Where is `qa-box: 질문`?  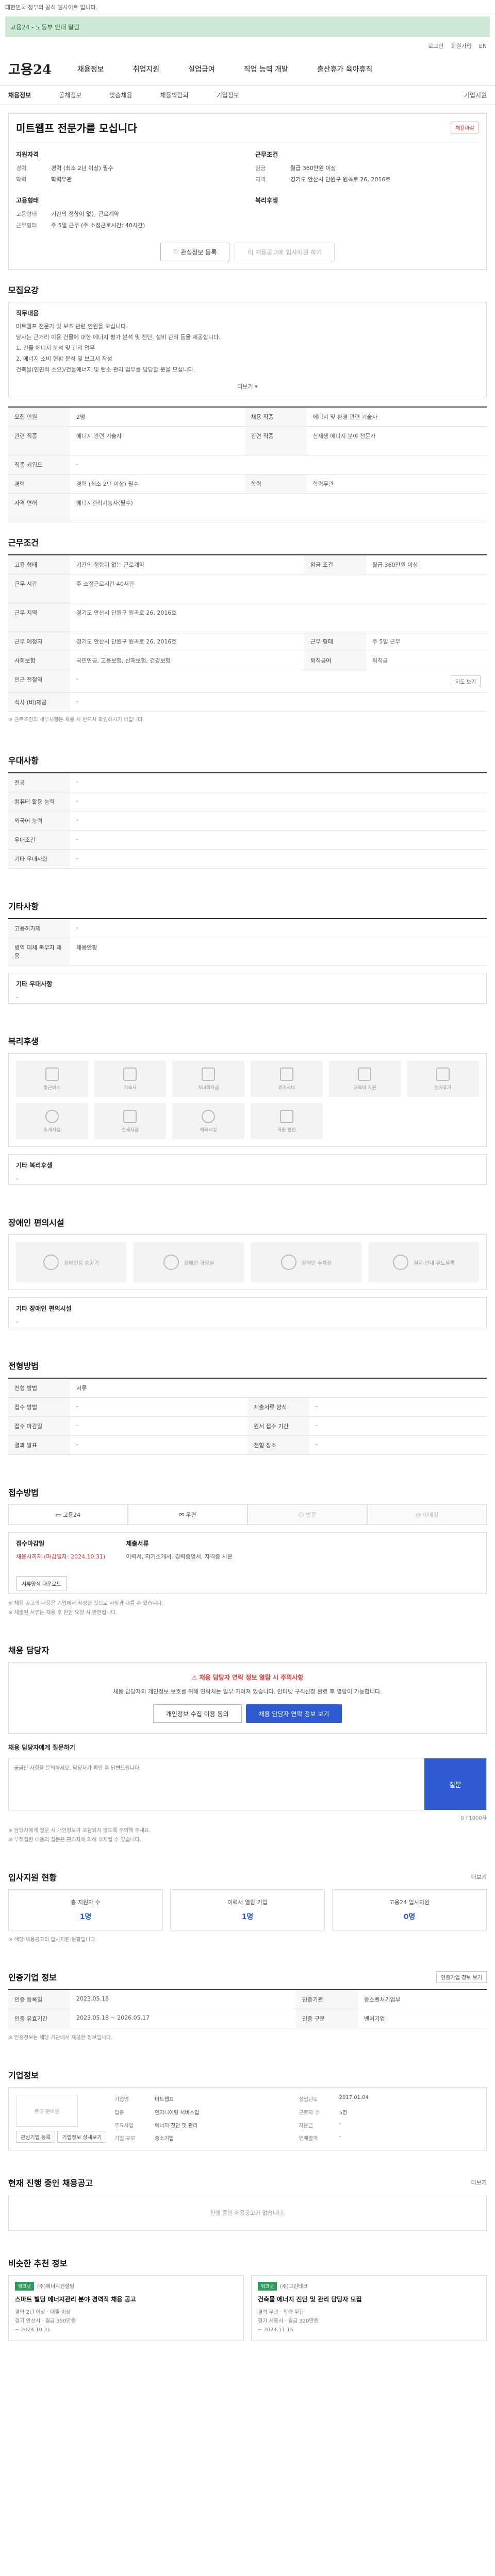 qa-box: 질문 is located at coordinates (247, 1784).